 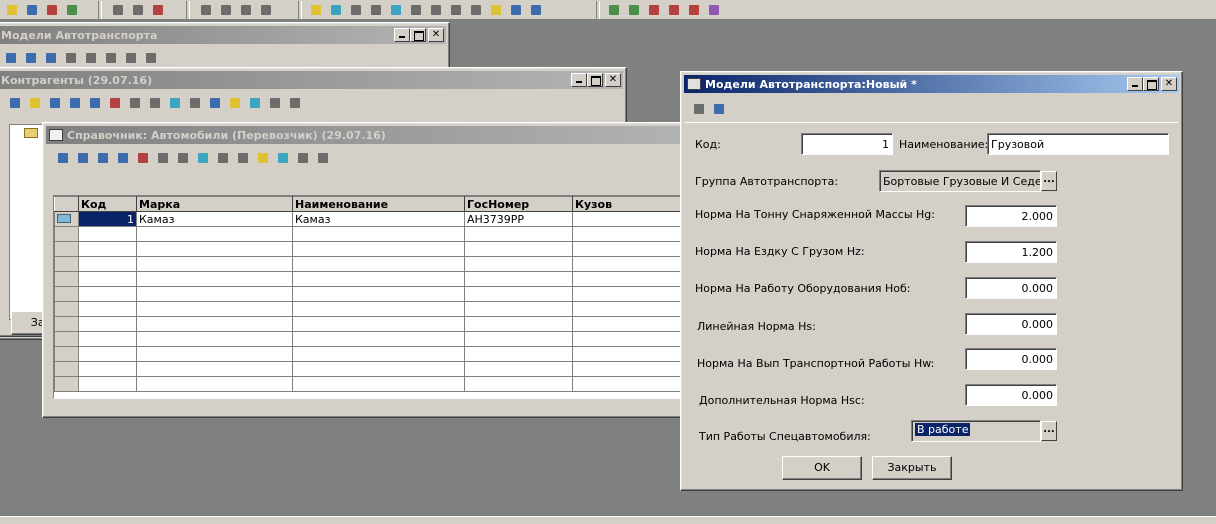 I want to click on maximize-button, so click(x=418, y=35).